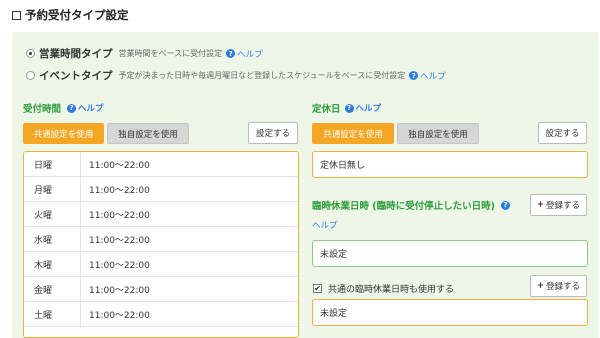  I want to click on day-cell: 水曜, so click(52, 239).